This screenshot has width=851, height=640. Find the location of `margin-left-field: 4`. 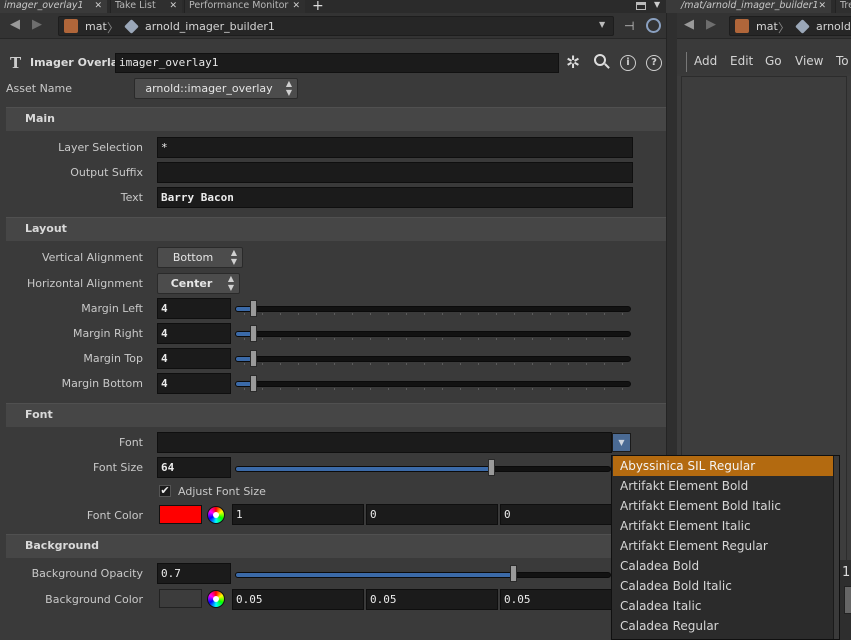

margin-left-field: 4 is located at coordinates (194, 308).